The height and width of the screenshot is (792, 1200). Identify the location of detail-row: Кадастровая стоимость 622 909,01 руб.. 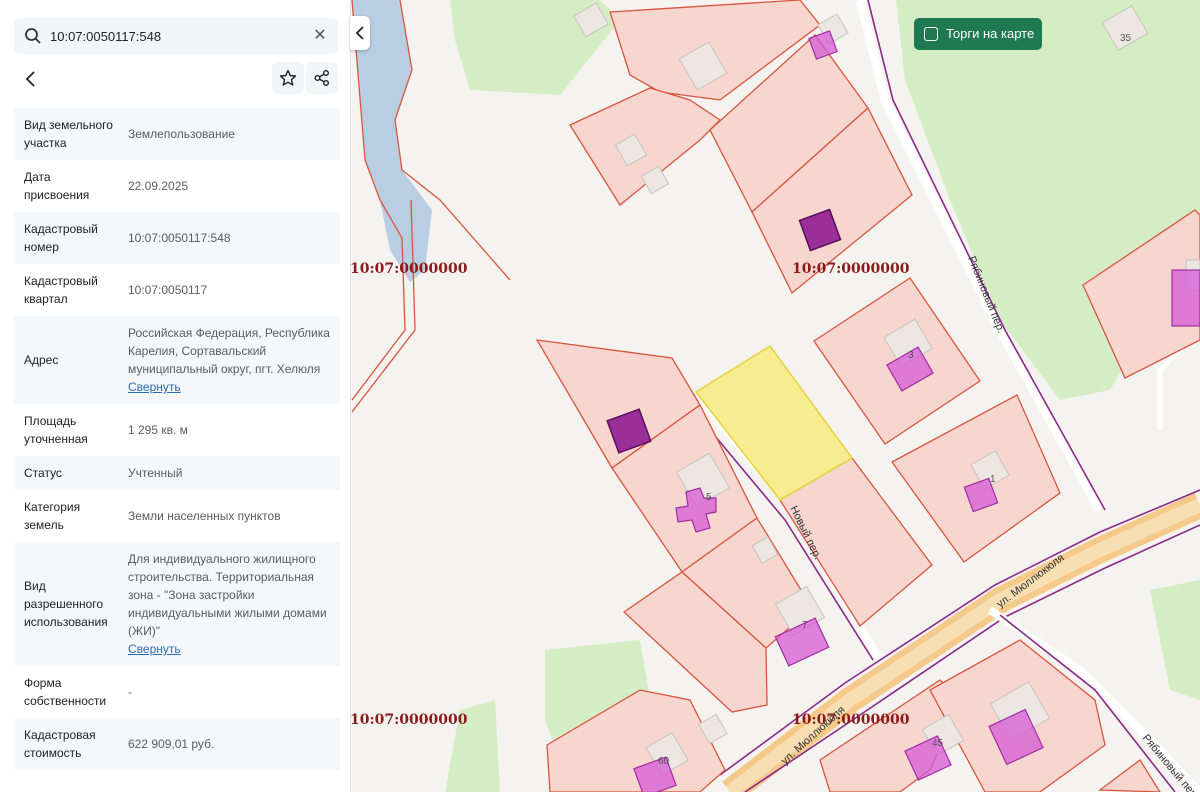
(177, 744).